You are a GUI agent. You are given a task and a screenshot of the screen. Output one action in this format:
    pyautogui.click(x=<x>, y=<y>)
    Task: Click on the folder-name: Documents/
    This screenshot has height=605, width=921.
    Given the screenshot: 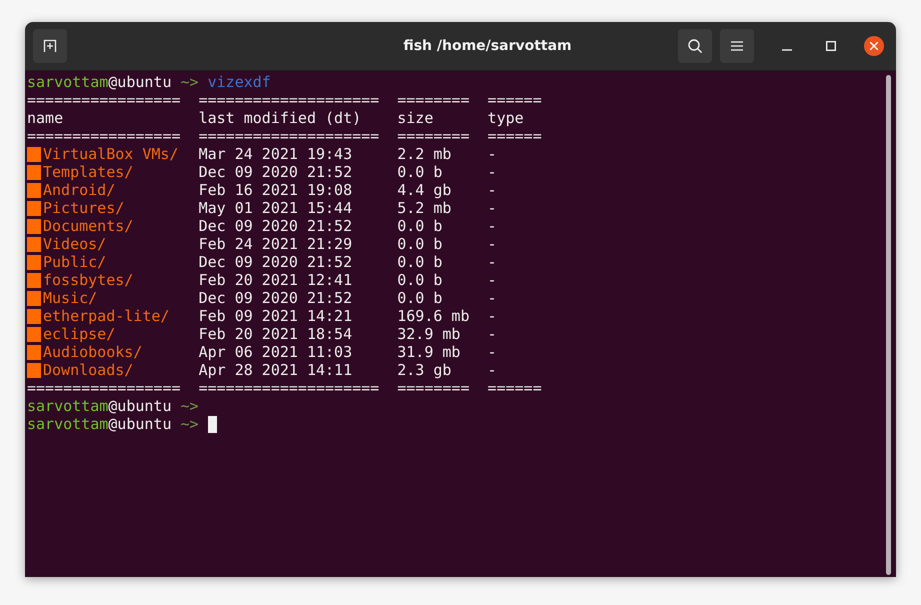 What is the action you would take?
    pyautogui.click(x=88, y=226)
    